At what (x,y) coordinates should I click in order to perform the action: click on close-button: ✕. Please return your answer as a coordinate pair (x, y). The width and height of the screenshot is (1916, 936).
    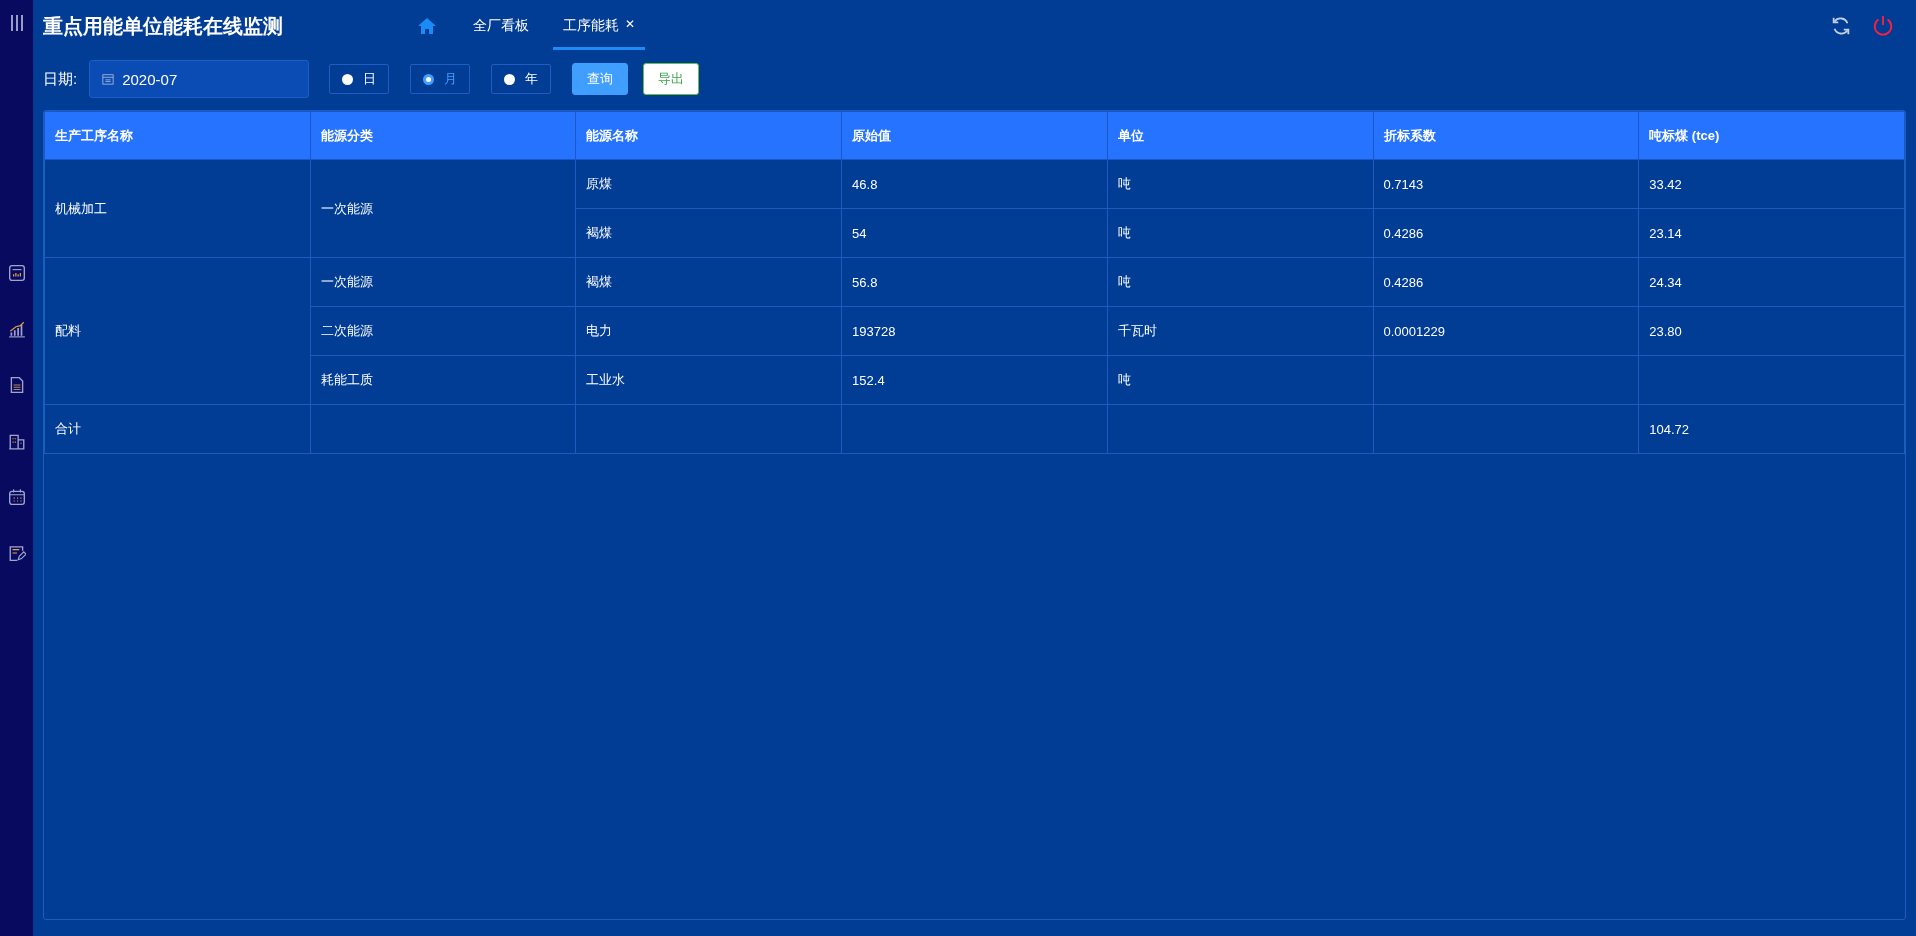
    Looking at the image, I should click on (630, 25).